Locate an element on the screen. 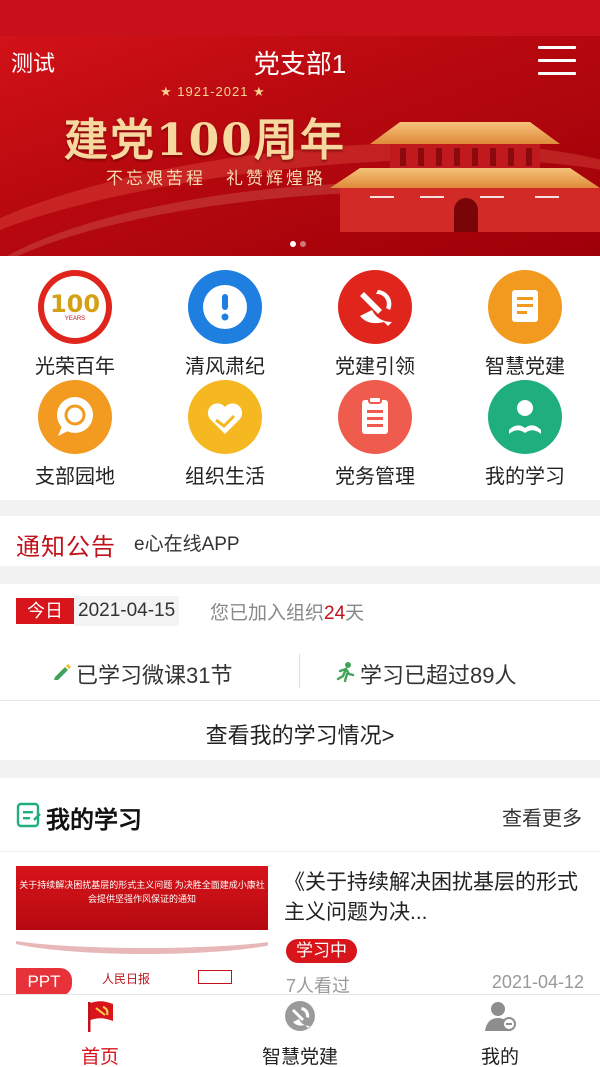 The height and width of the screenshot is (1067, 600). grid-item-org-life: 组织生活 is located at coordinates (225, 427).